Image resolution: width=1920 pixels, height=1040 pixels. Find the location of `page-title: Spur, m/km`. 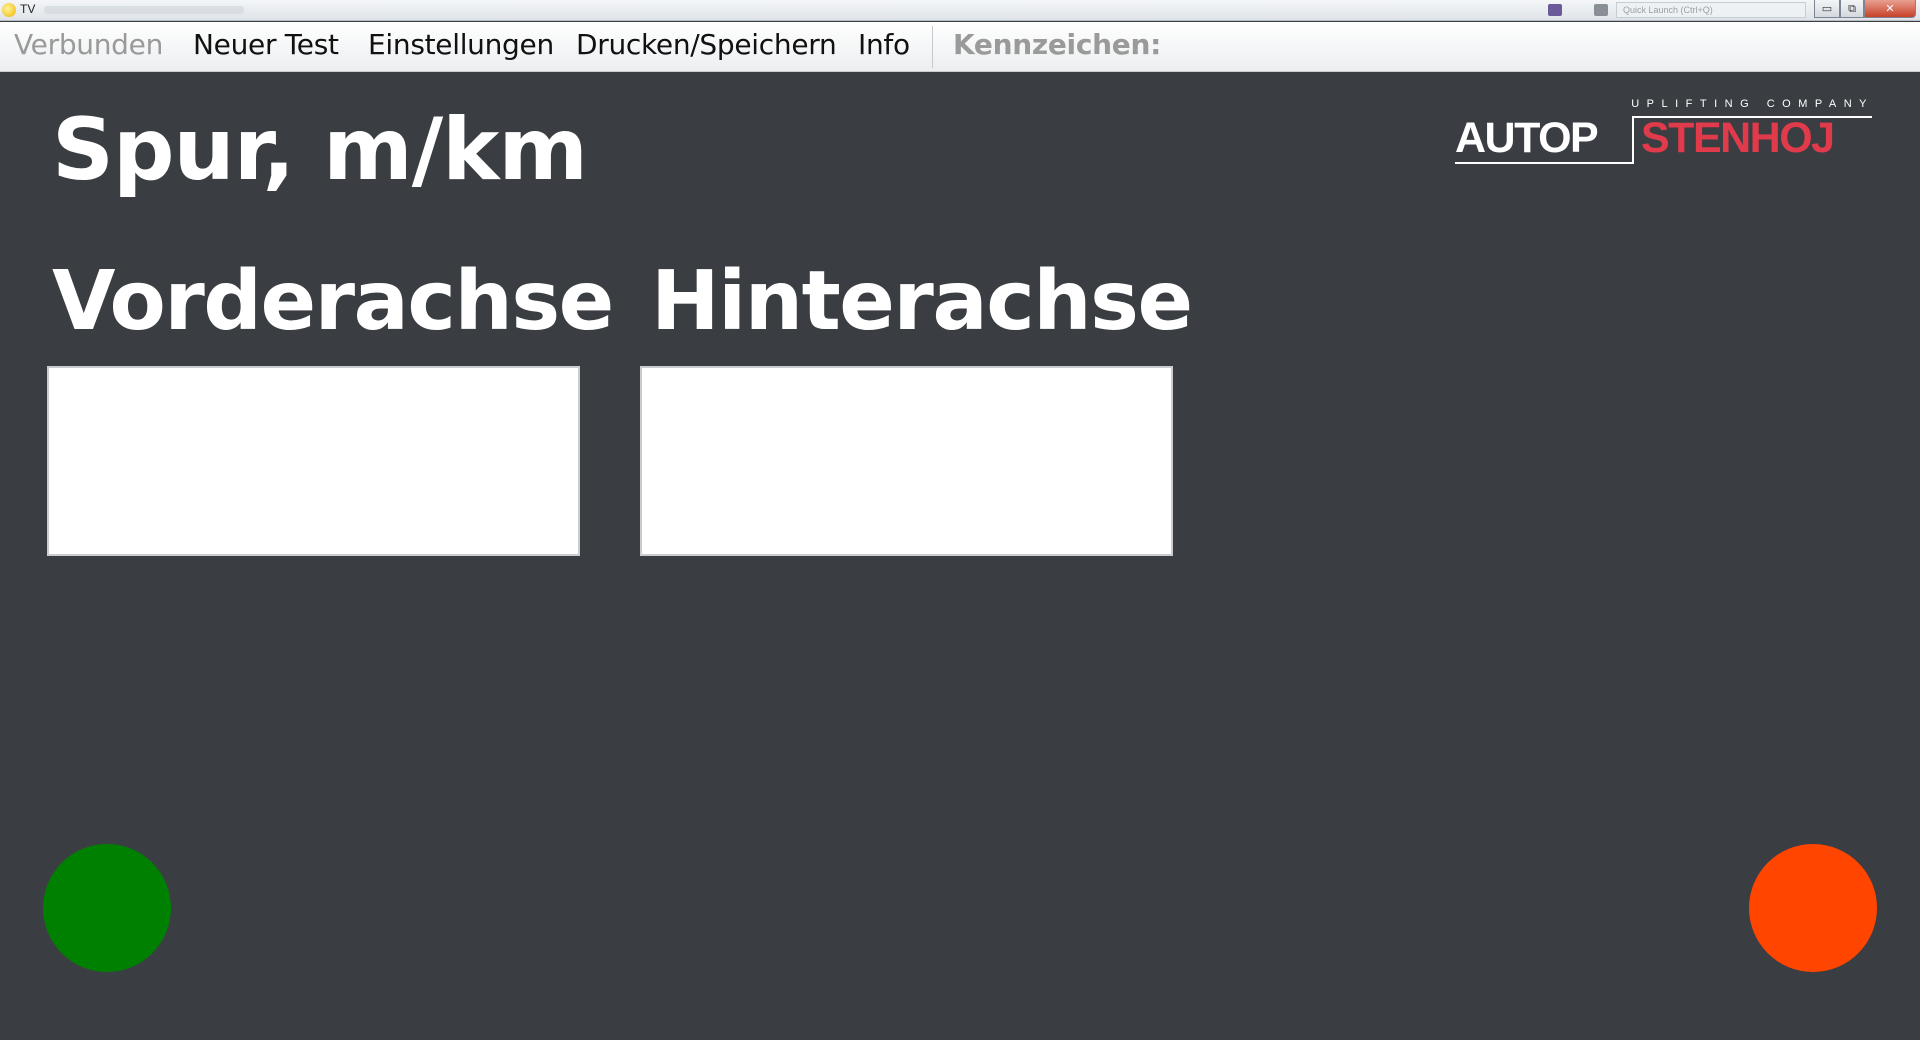

page-title: Spur, m/km is located at coordinates (320, 150).